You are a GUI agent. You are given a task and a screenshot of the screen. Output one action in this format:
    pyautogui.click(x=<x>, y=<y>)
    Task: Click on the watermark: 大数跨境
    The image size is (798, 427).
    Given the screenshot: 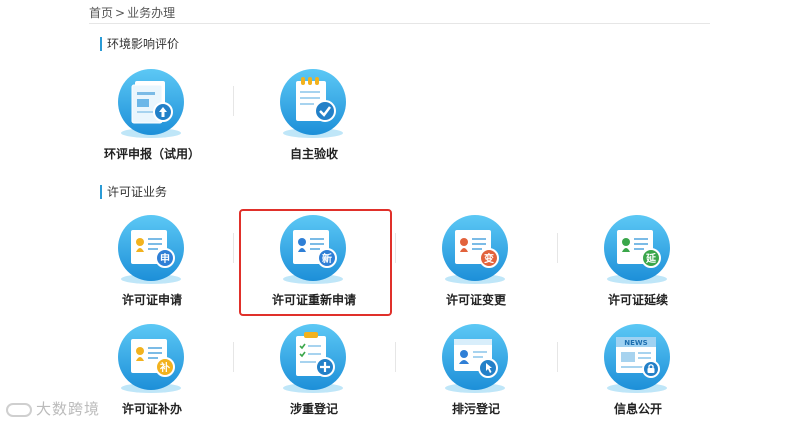 What is the action you would take?
    pyautogui.click(x=53, y=408)
    